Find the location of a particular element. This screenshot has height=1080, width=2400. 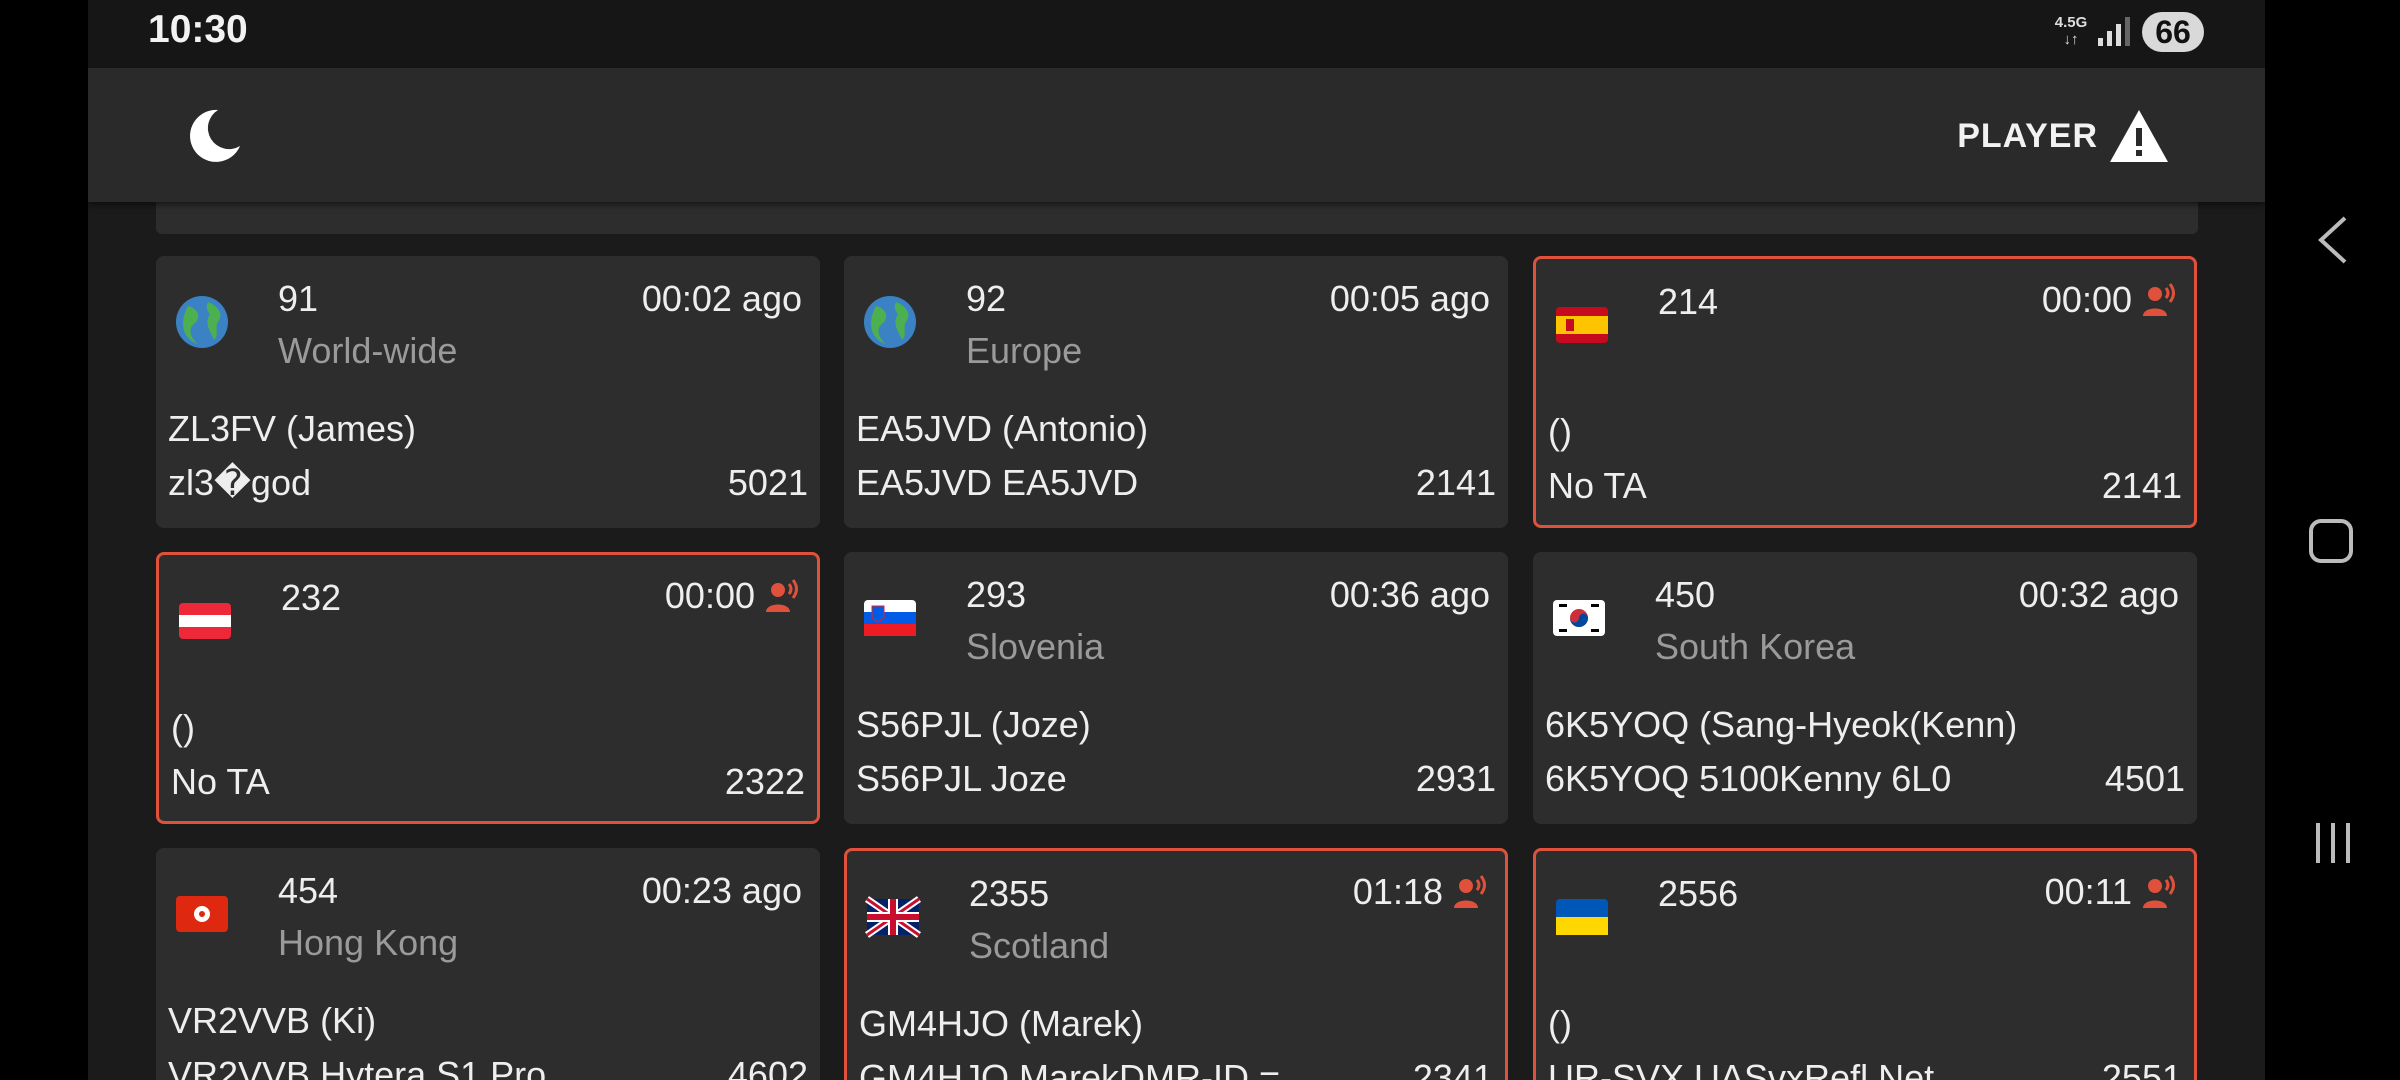

live-indicator: 01:18 is located at coordinates (1421, 892).